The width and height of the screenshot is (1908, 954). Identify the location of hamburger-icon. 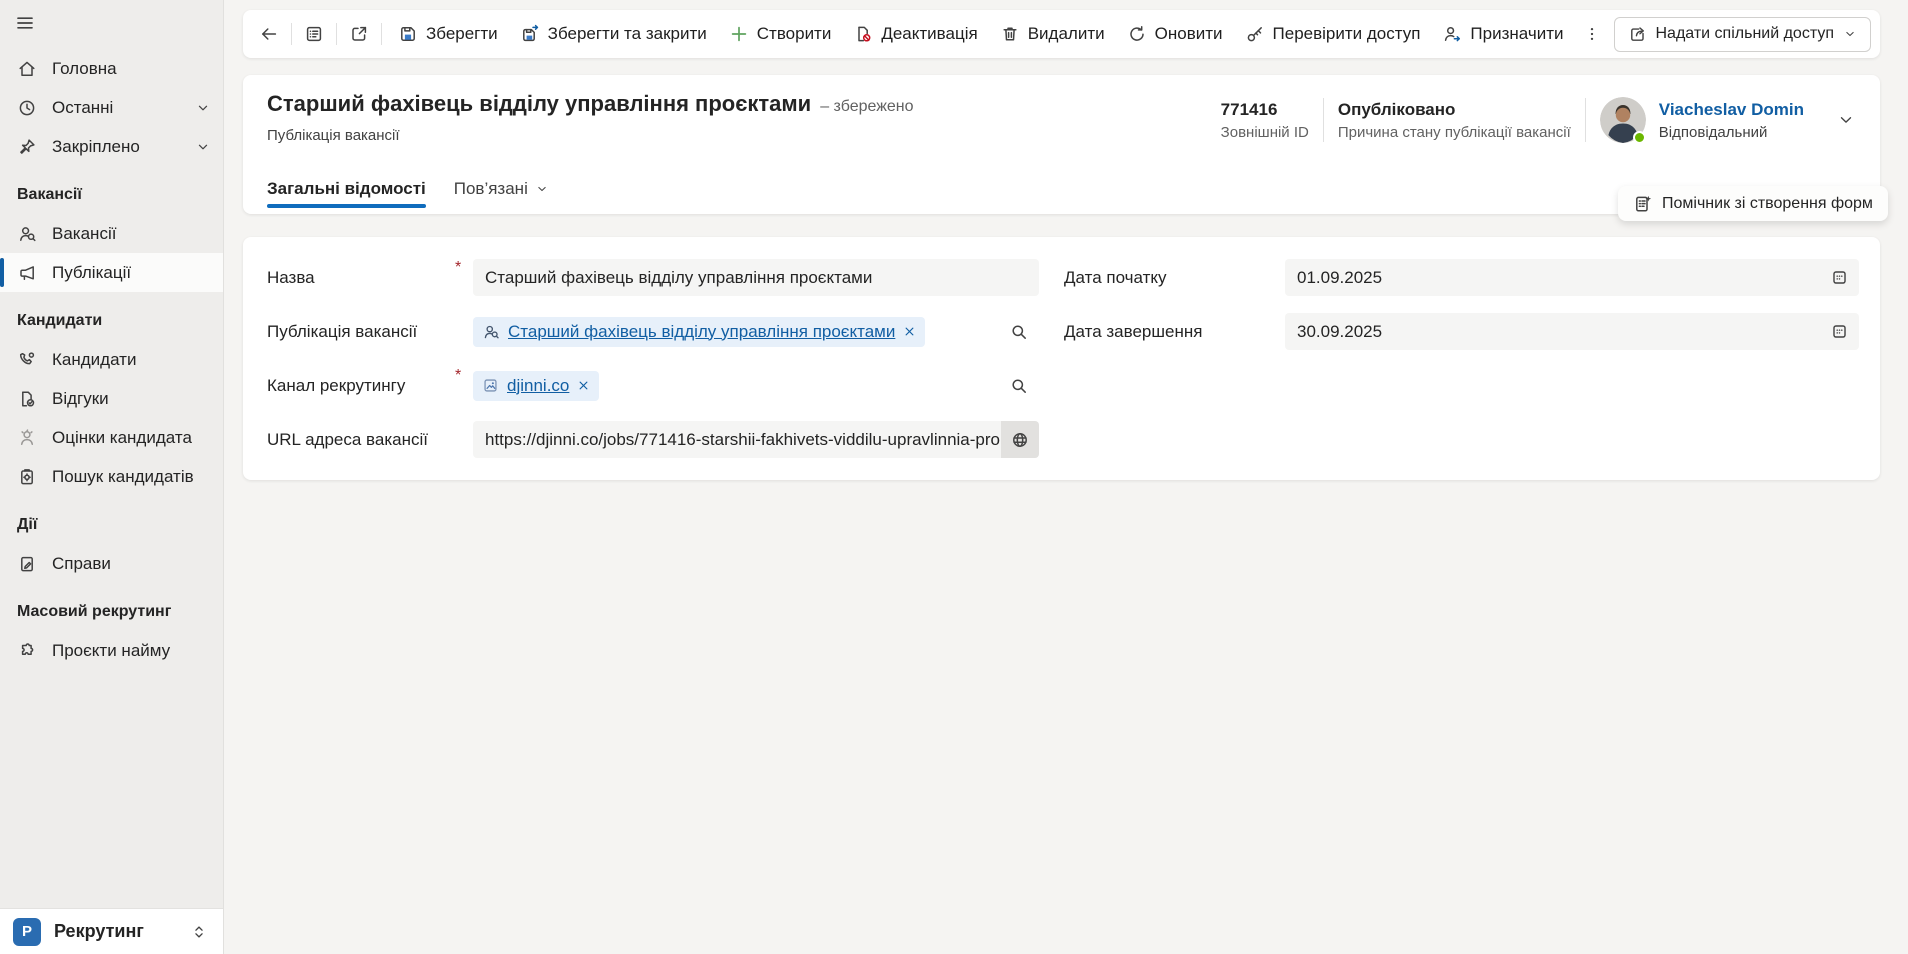
(25, 23).